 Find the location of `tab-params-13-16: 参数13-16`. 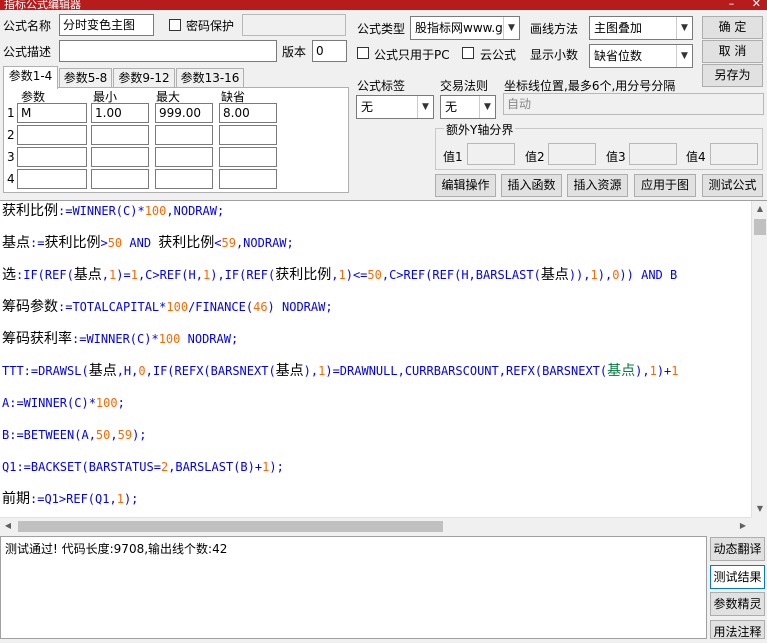

tab-params-13-16: 参数13-16 is located at coordinates (210, 78).